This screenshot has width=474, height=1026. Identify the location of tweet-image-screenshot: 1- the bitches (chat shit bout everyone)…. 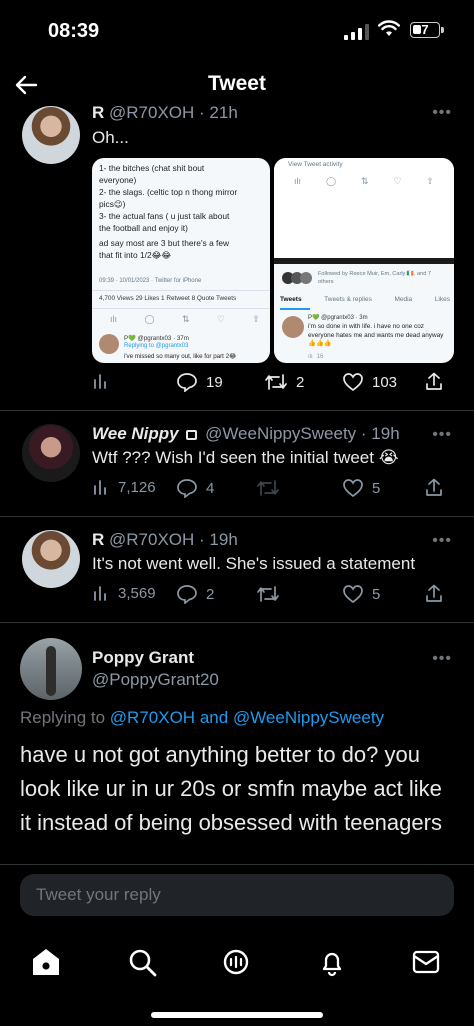
(181, 260).